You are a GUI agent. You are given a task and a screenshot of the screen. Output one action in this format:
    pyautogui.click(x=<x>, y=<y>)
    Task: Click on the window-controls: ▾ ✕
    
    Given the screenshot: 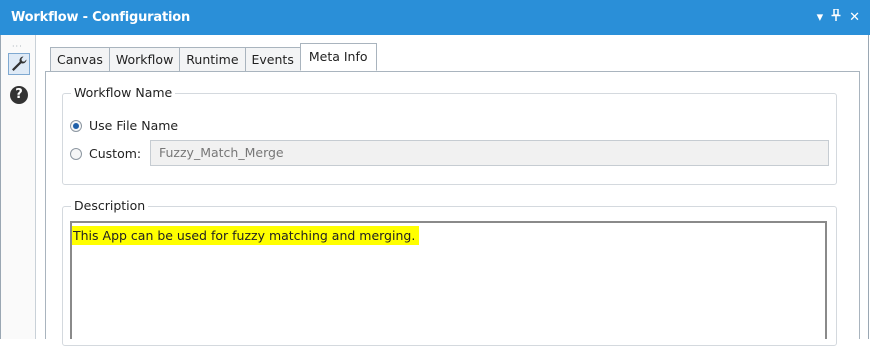 What is the action you would take?
    pyautogui.click(x=838, y=16)
    